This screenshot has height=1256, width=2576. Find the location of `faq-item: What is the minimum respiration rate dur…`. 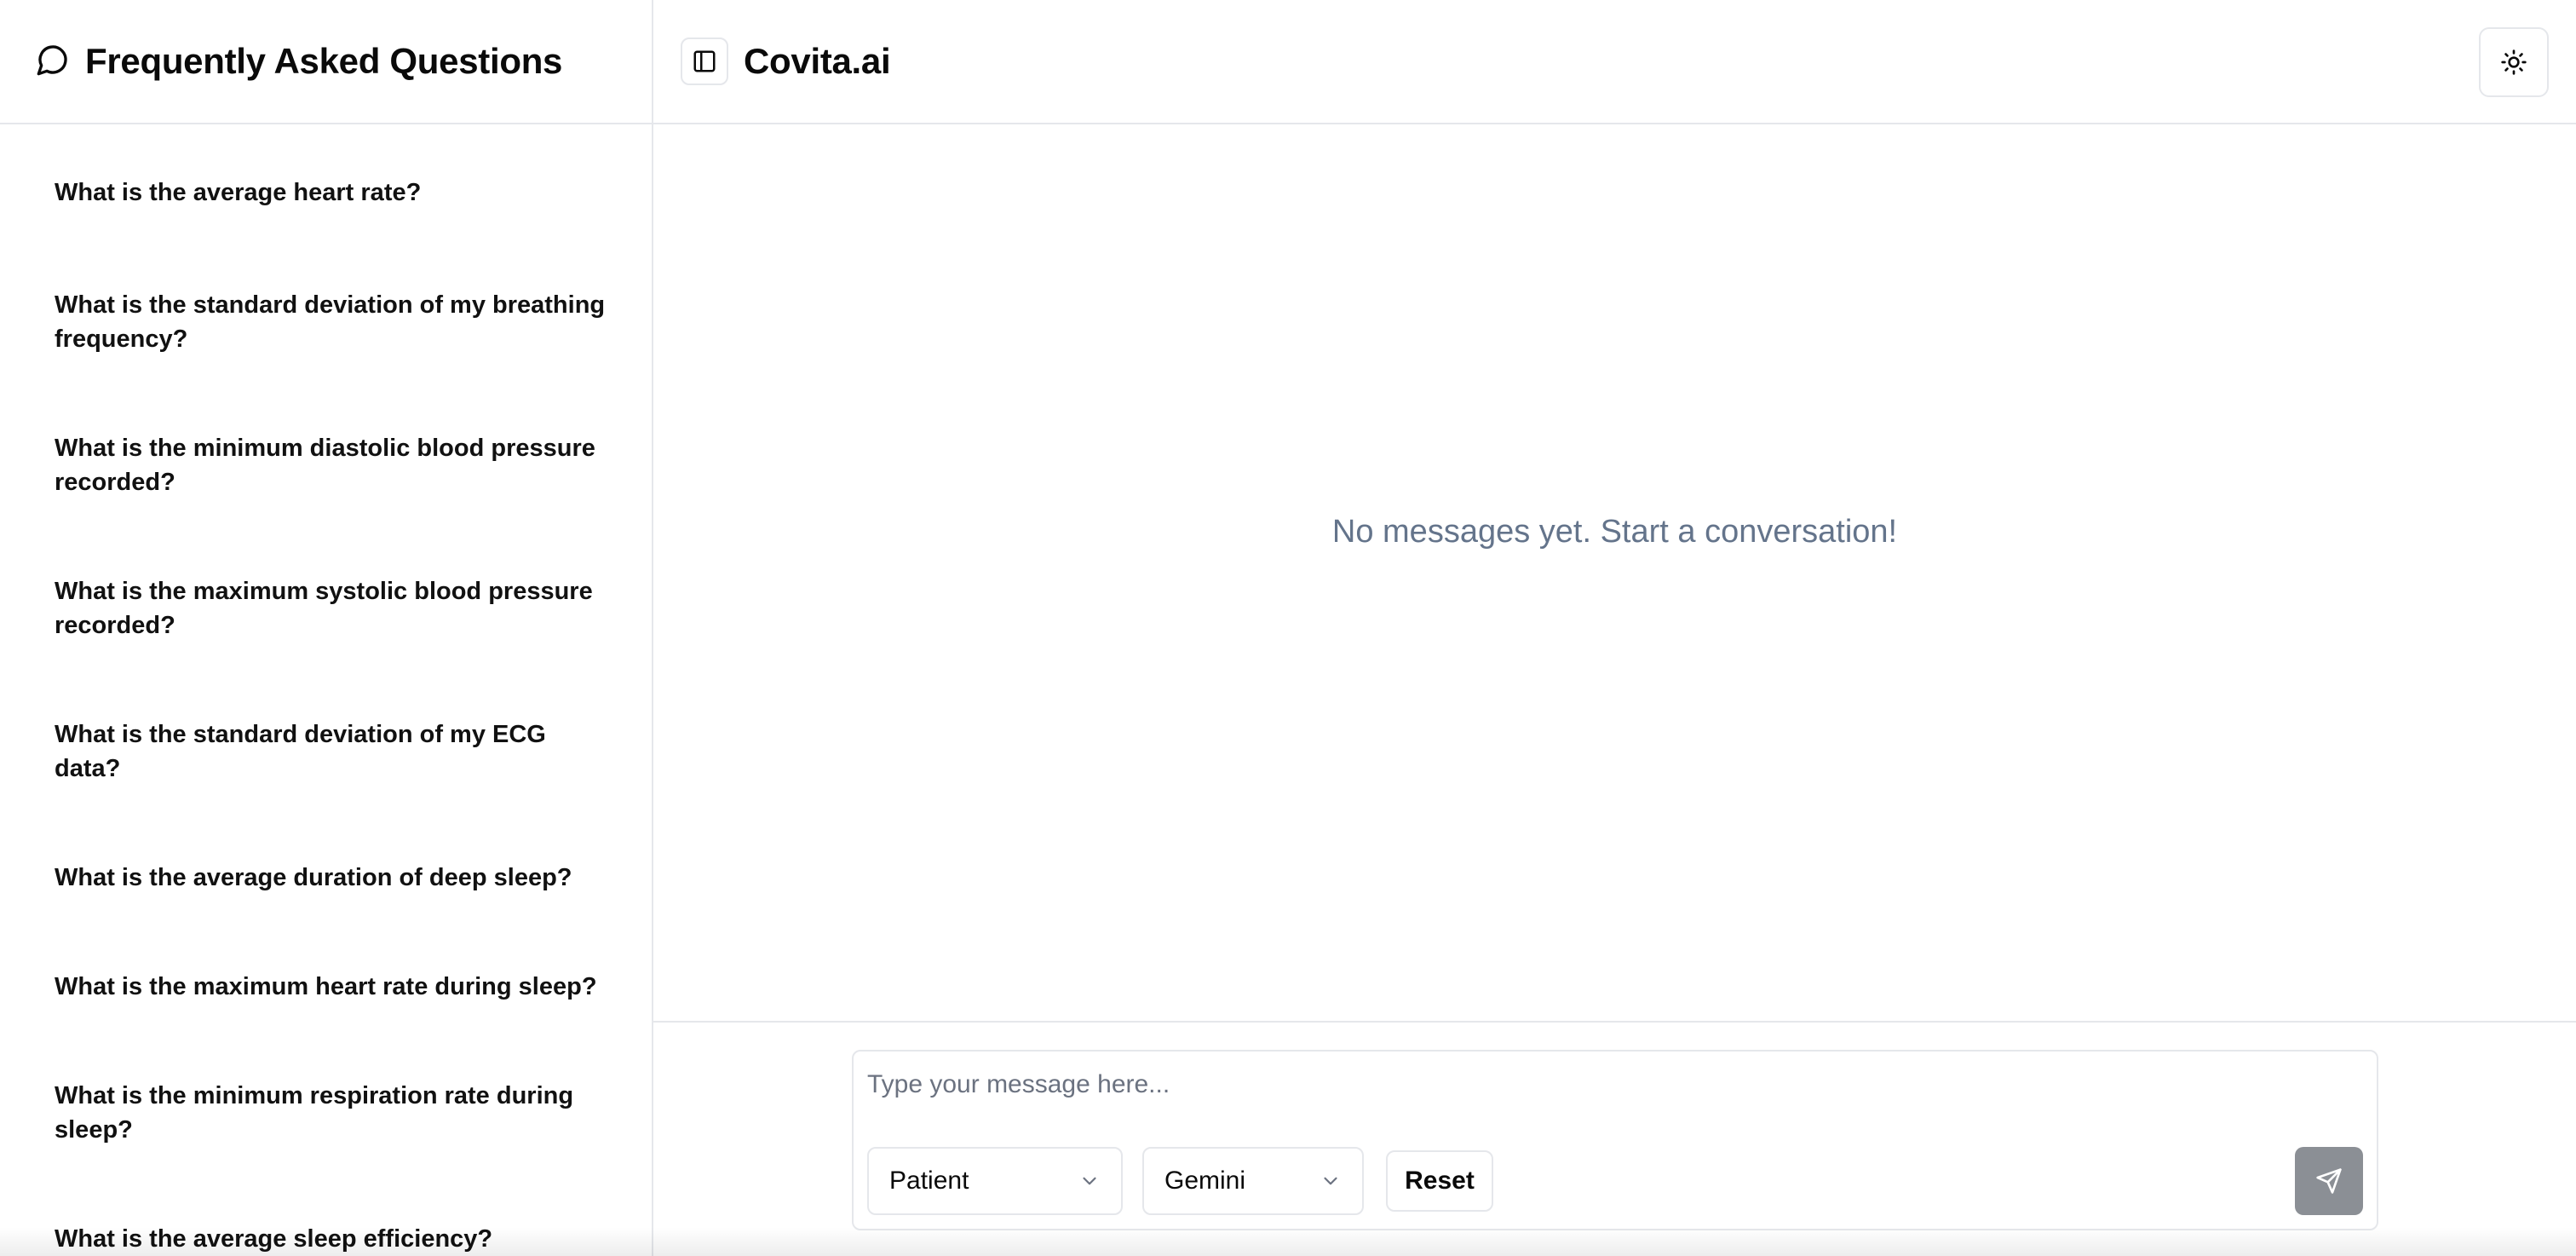

faq-item: What is the minimum respiration rate dur… is located at coordinates (332, 1113).